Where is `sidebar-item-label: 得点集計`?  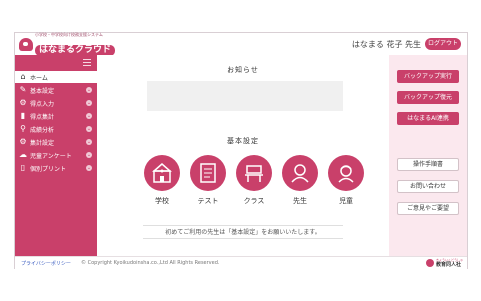 sidebar-item-label: 得点集計 is located at coordinates (42, 117).